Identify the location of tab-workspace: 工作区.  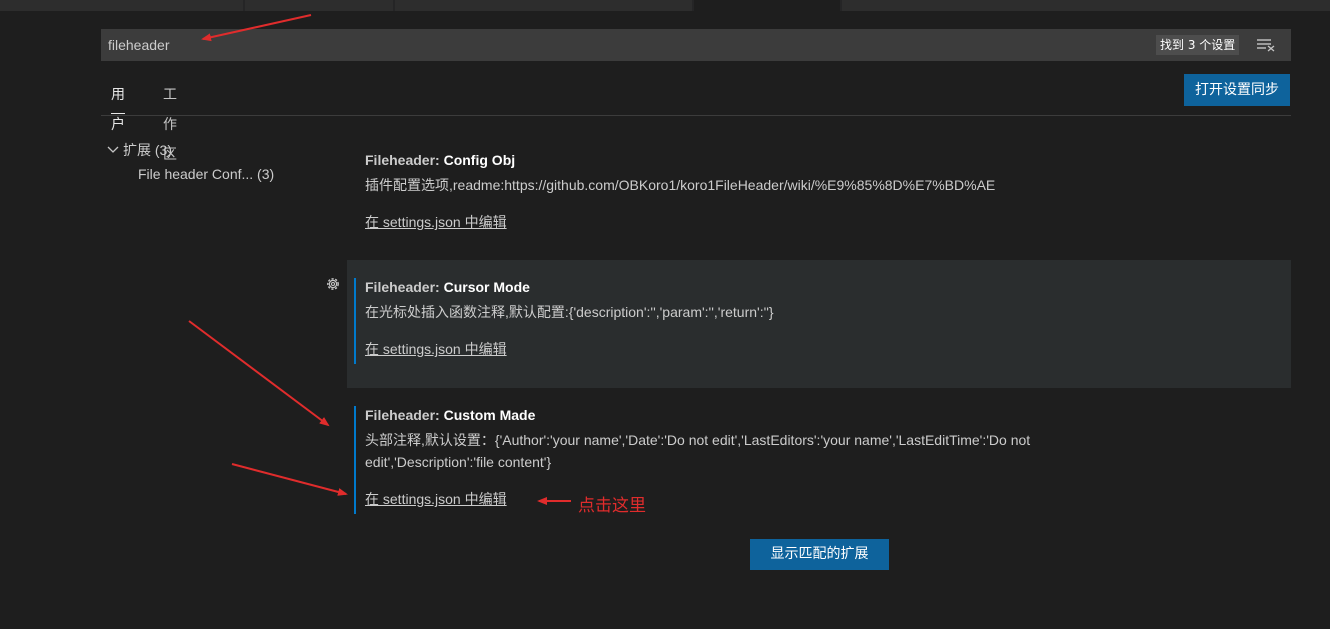
(170, 121).